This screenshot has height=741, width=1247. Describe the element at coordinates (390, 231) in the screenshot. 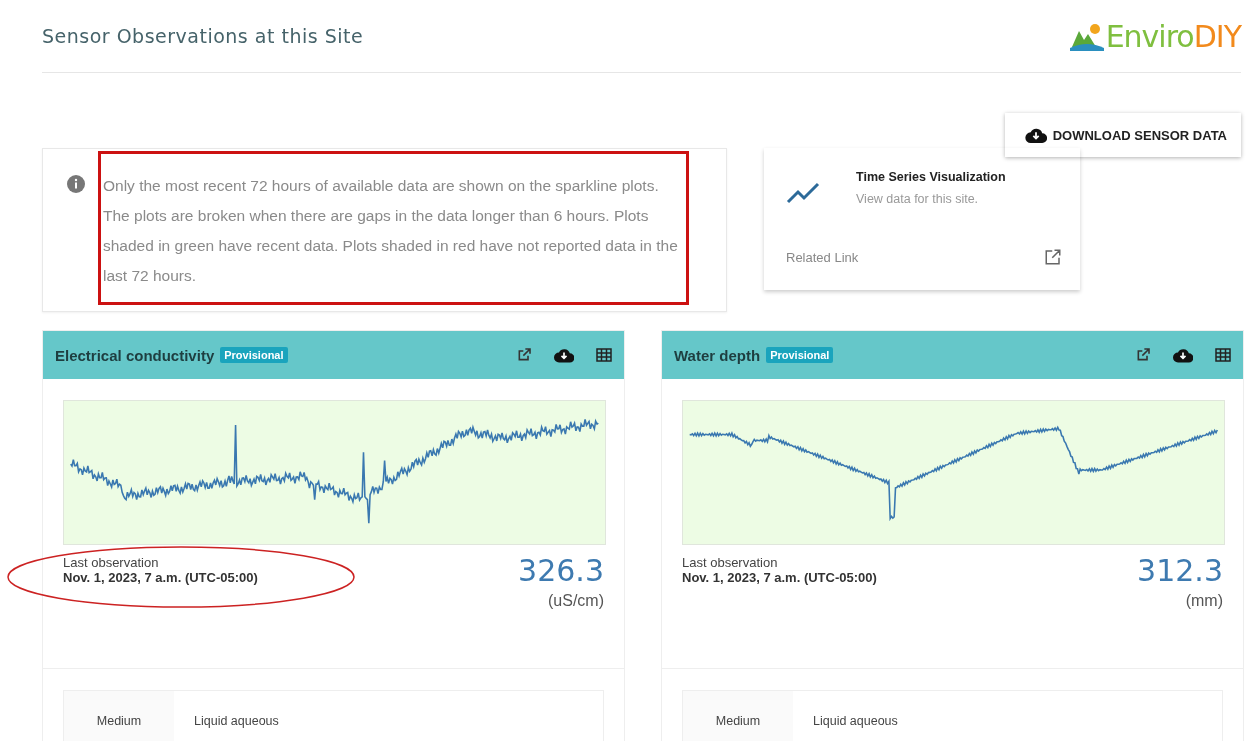

I see `info-text: Only the most recent 72 hours of available data are shown on the sparkline plots. The plots are broken when there are gaps in the data longer than 6 hours. Plots shaded in green have recent data. Plots shaded in red have not reported data in the last 72 hours.` at that location.